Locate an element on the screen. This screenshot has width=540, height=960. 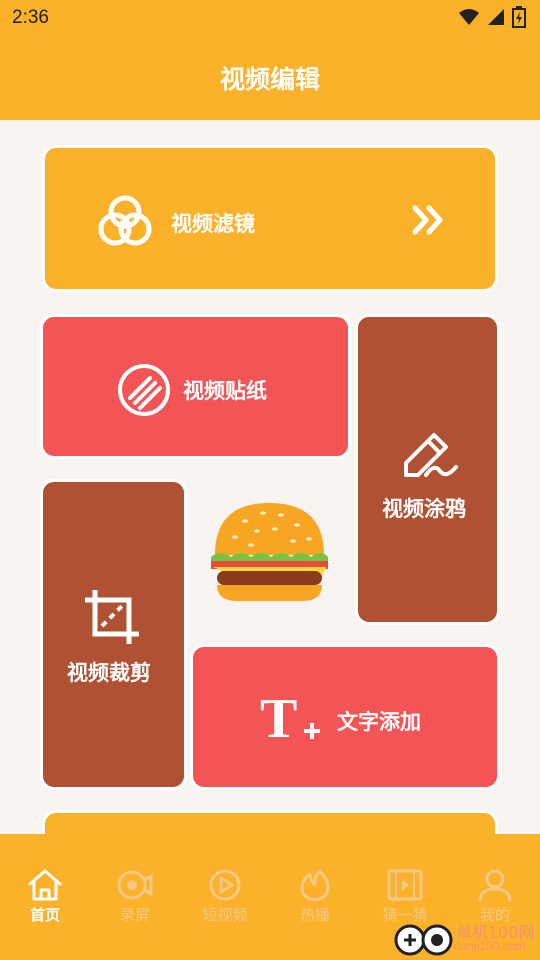
video-doodle-label: 视频涂鸦 is located at coordinates (424, 509).